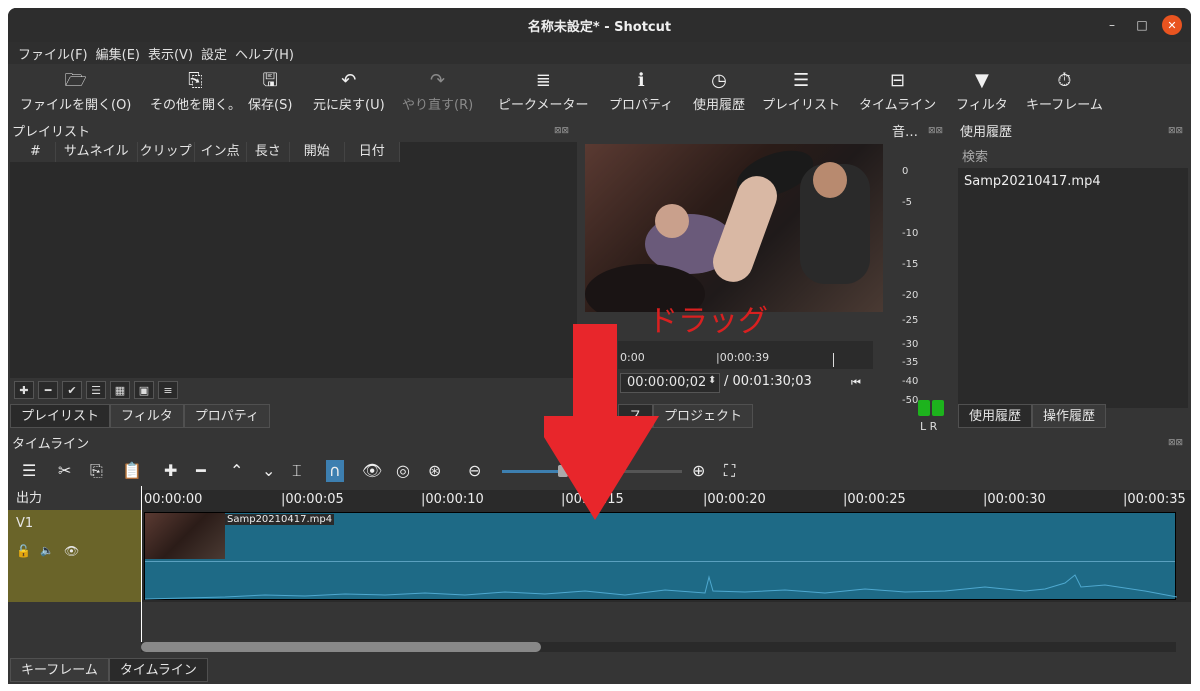 This screenshot has height=691, width=1200. Describe the element at coordinates (1073, 283) in the screenshot. I see `recent-list` at that location.